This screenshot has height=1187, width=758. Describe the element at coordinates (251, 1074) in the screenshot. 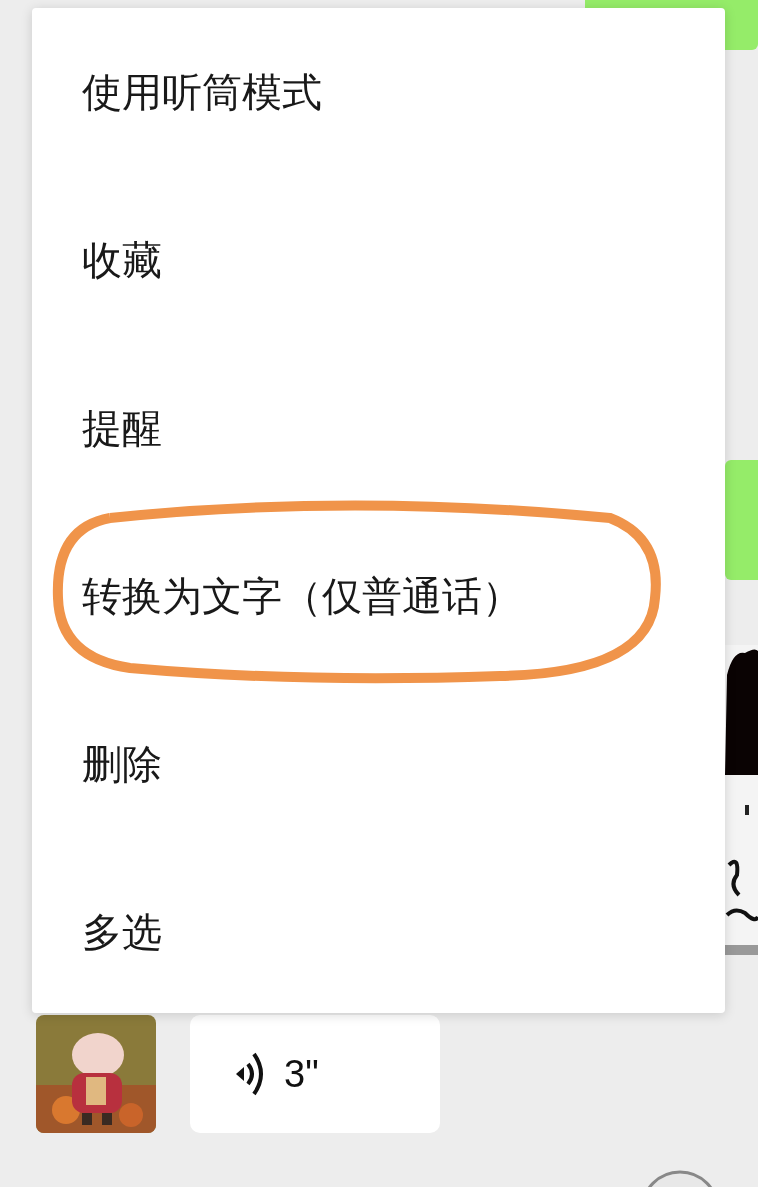

I see `voice-icon` at that location.